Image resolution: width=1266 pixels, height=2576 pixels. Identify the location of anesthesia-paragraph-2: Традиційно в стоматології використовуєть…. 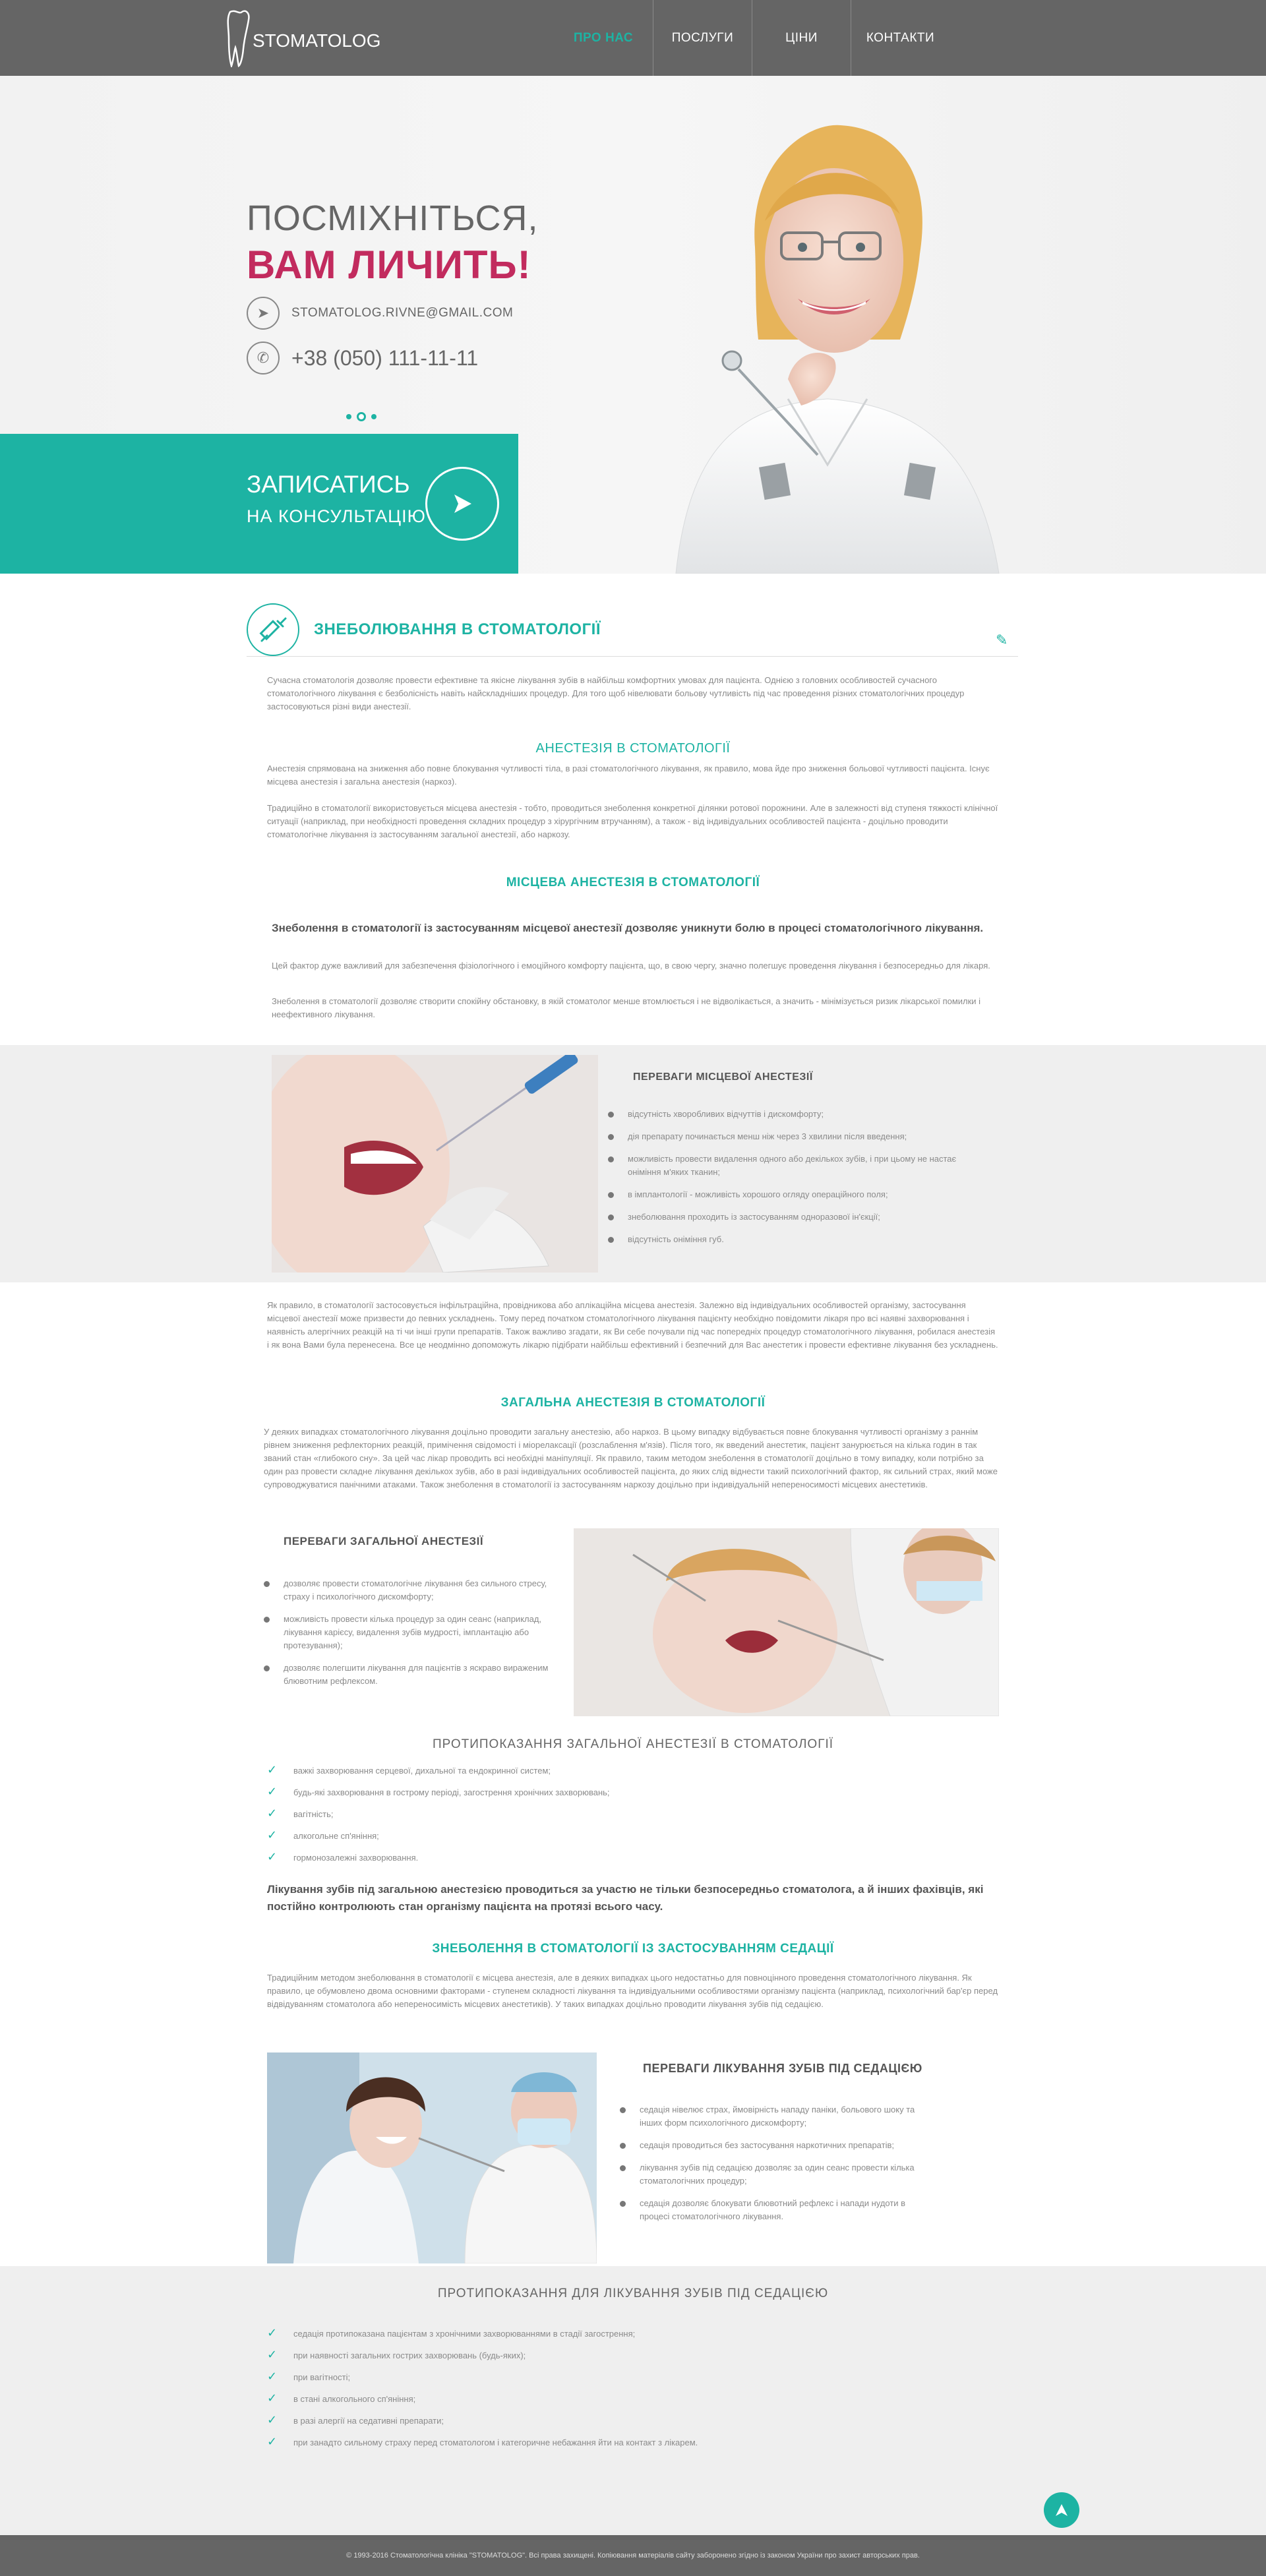
(632, 821).